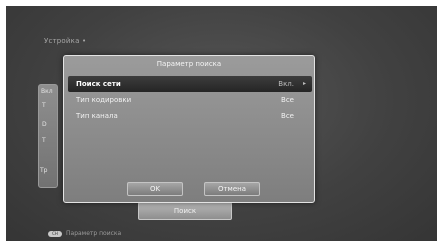 This screenshot has height=247, width=443. Describe the element at coordinates (44, 124) in the screenshot. I see `panel-fragment: D` at that location.